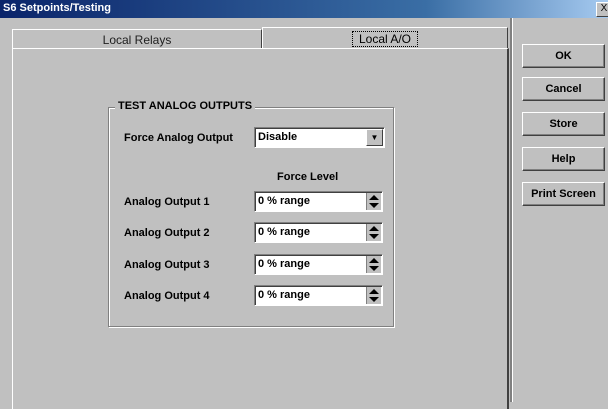  Describe the element at coordinates (137, 40) in the screenshot. I see `tab-local-relays-label: Local Relays` at that location.